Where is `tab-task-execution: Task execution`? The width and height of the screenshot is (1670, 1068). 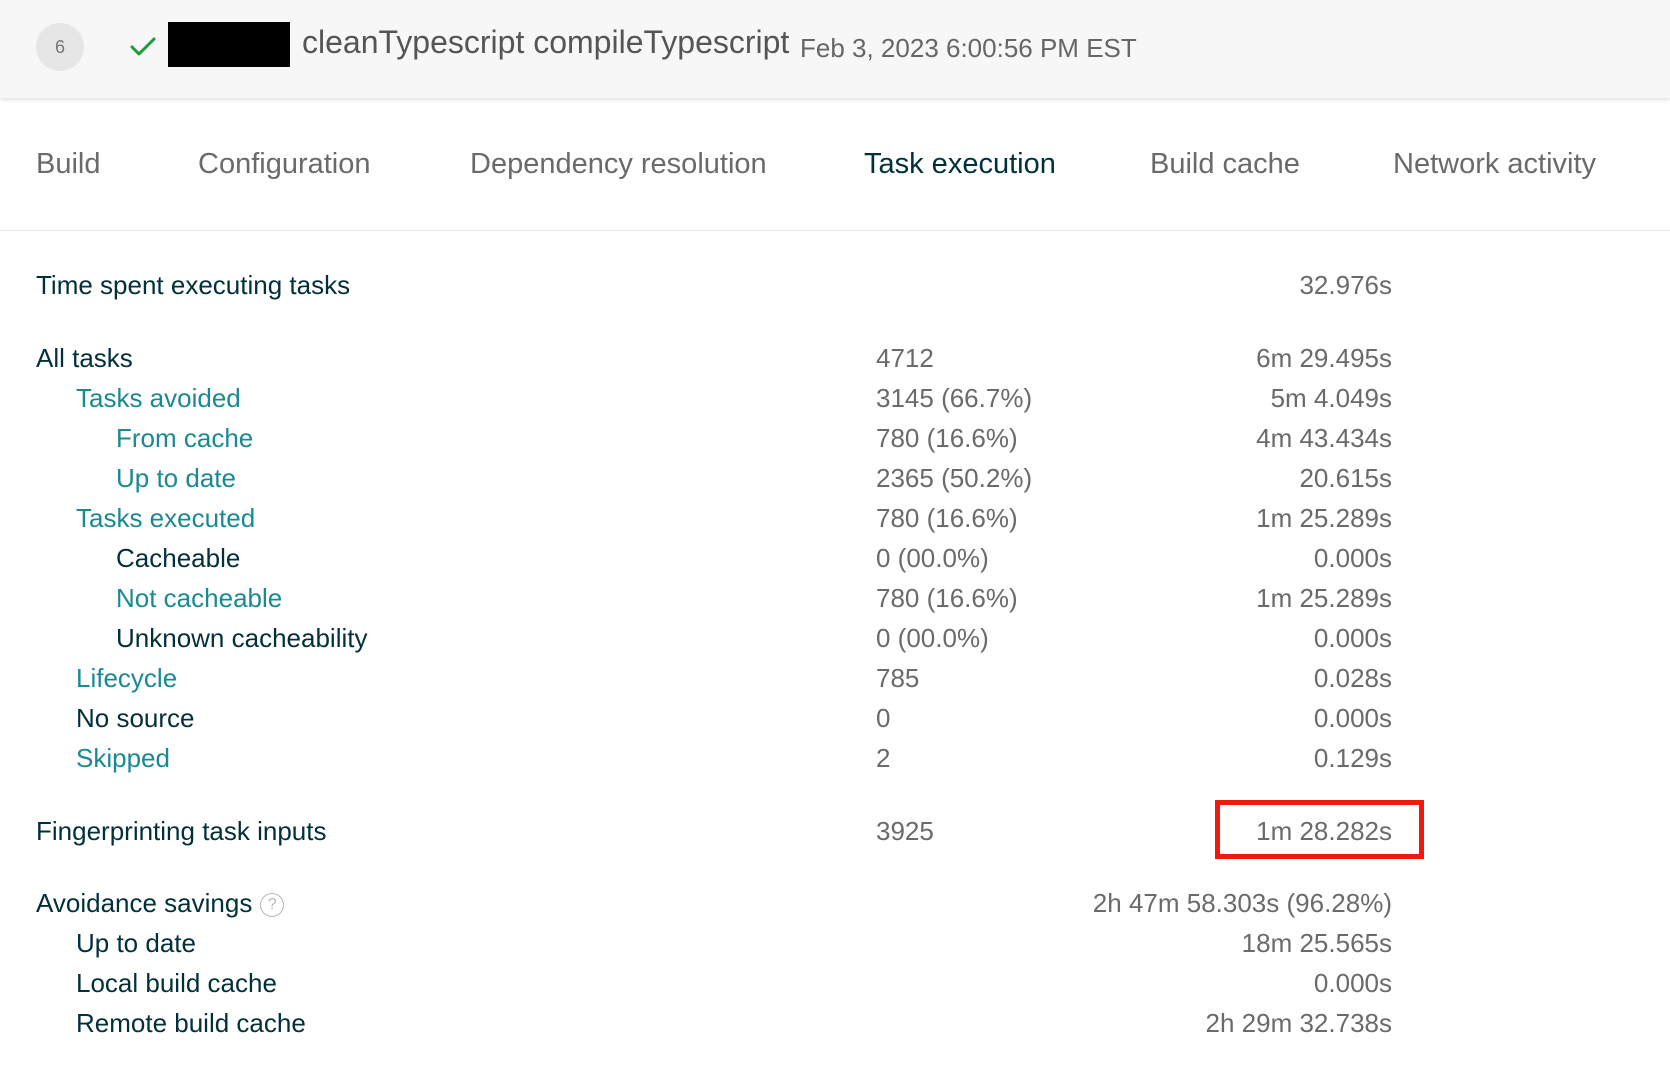
tab-task-execution: Task execution is located at coordinates (960, 164).